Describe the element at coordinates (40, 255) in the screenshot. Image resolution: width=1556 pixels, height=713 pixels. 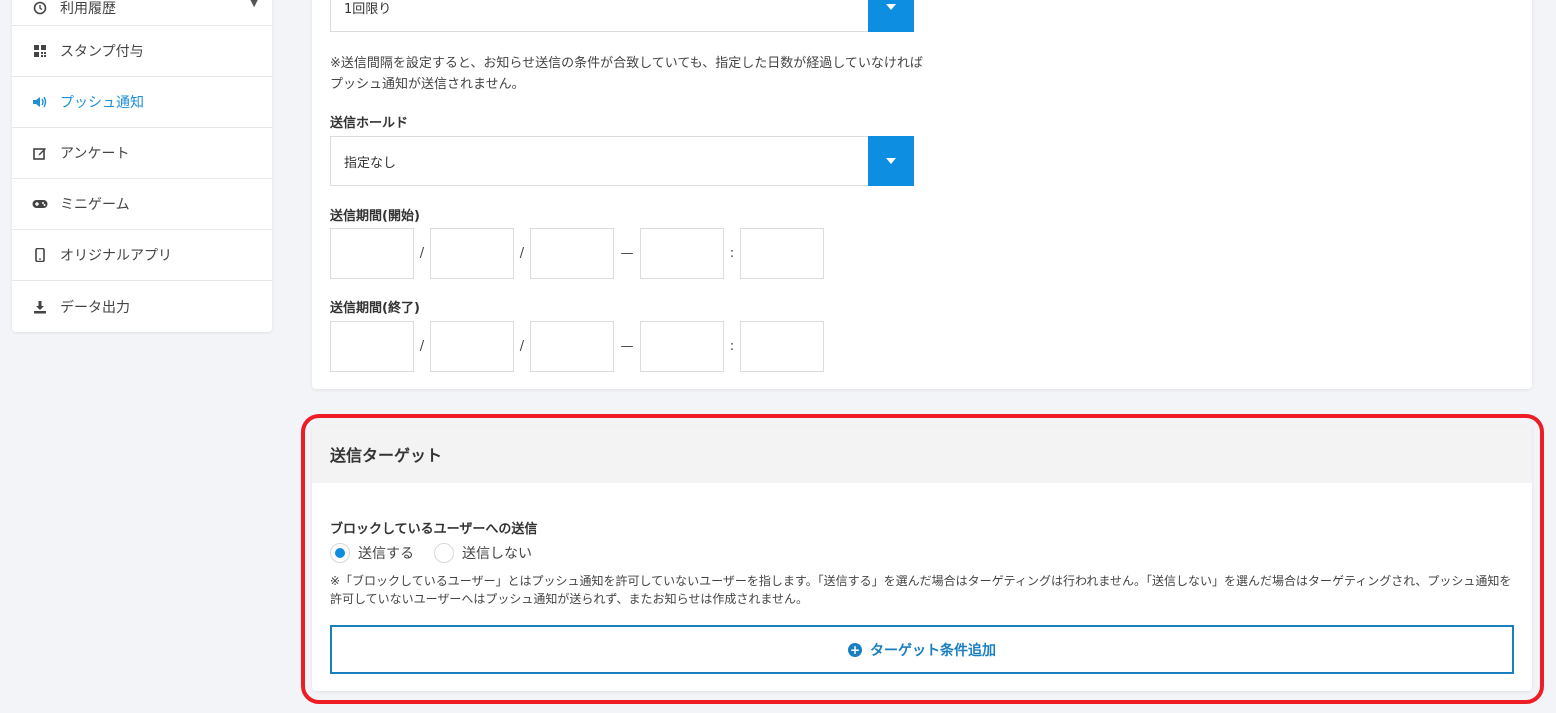
I see `mobile-icon` at that location.